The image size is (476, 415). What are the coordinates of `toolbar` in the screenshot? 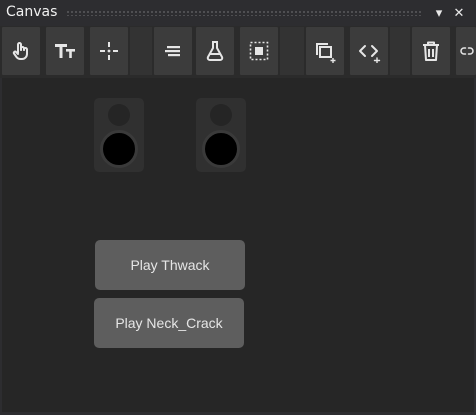 It's located at (238, 52).